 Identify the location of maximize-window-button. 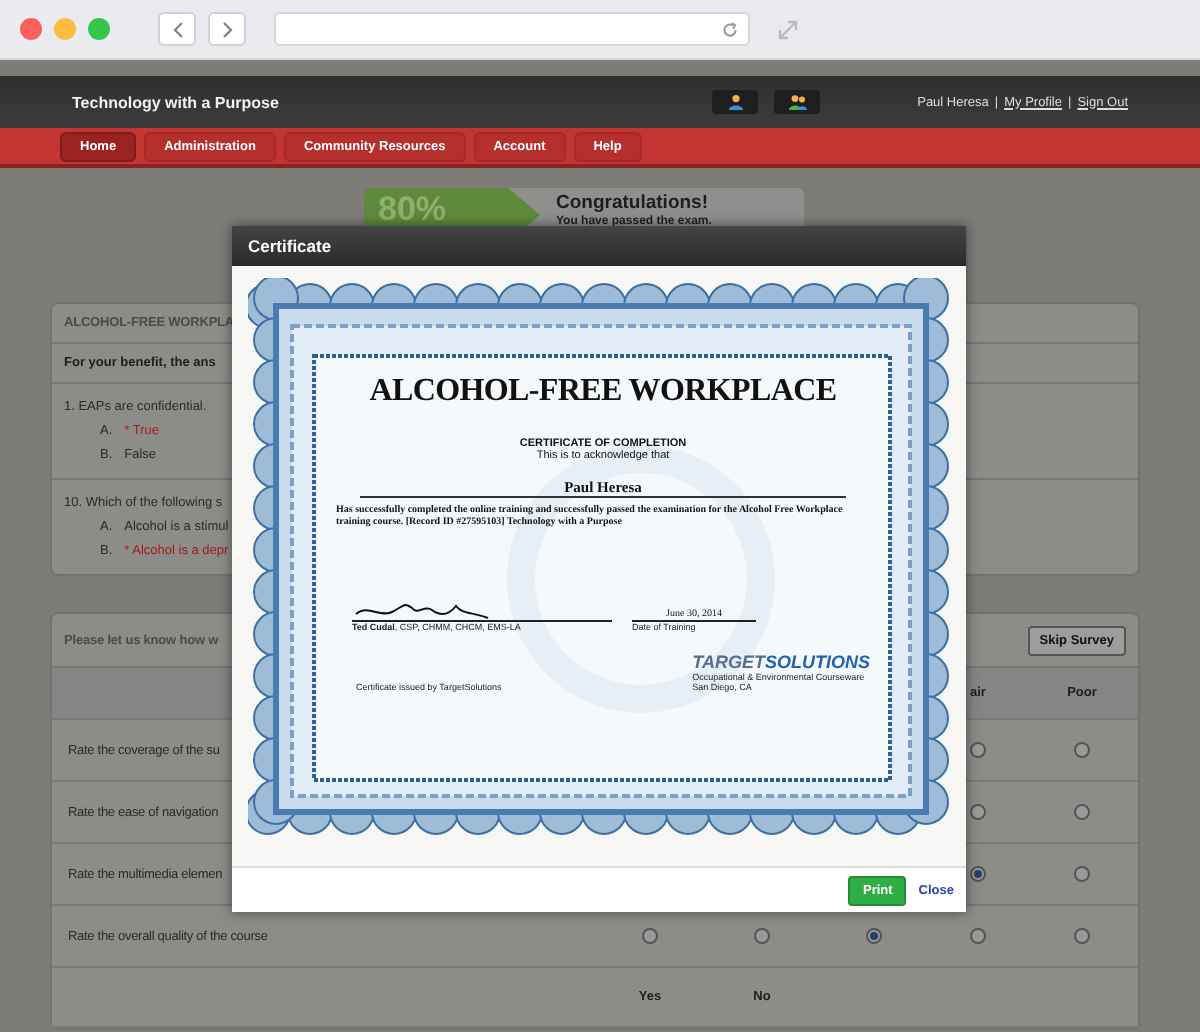
(99, 29).